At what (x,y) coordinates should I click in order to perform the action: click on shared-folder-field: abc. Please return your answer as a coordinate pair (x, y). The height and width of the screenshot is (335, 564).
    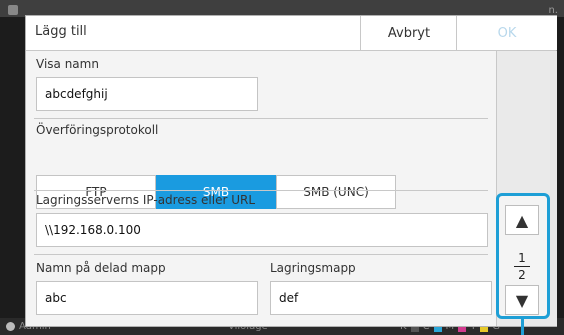
    Looking at the image, I should click on (147, 298).